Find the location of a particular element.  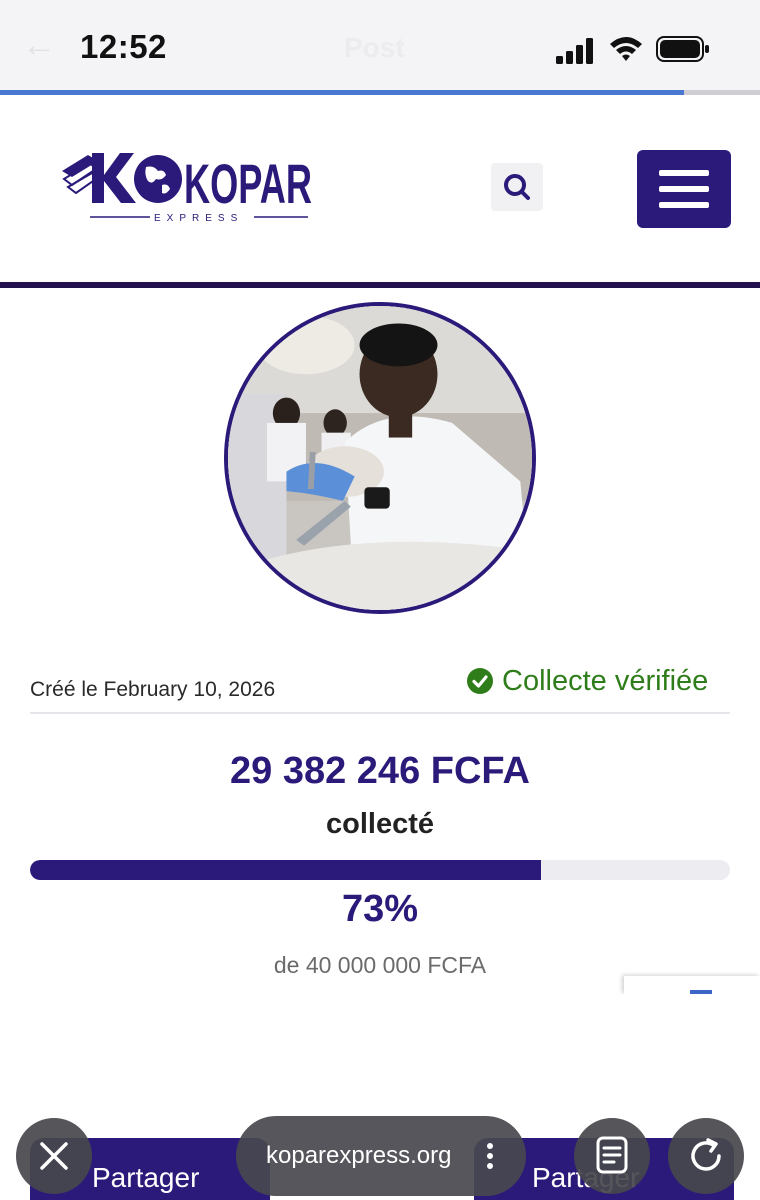

battery-icon is located at coordinates (682, 49).